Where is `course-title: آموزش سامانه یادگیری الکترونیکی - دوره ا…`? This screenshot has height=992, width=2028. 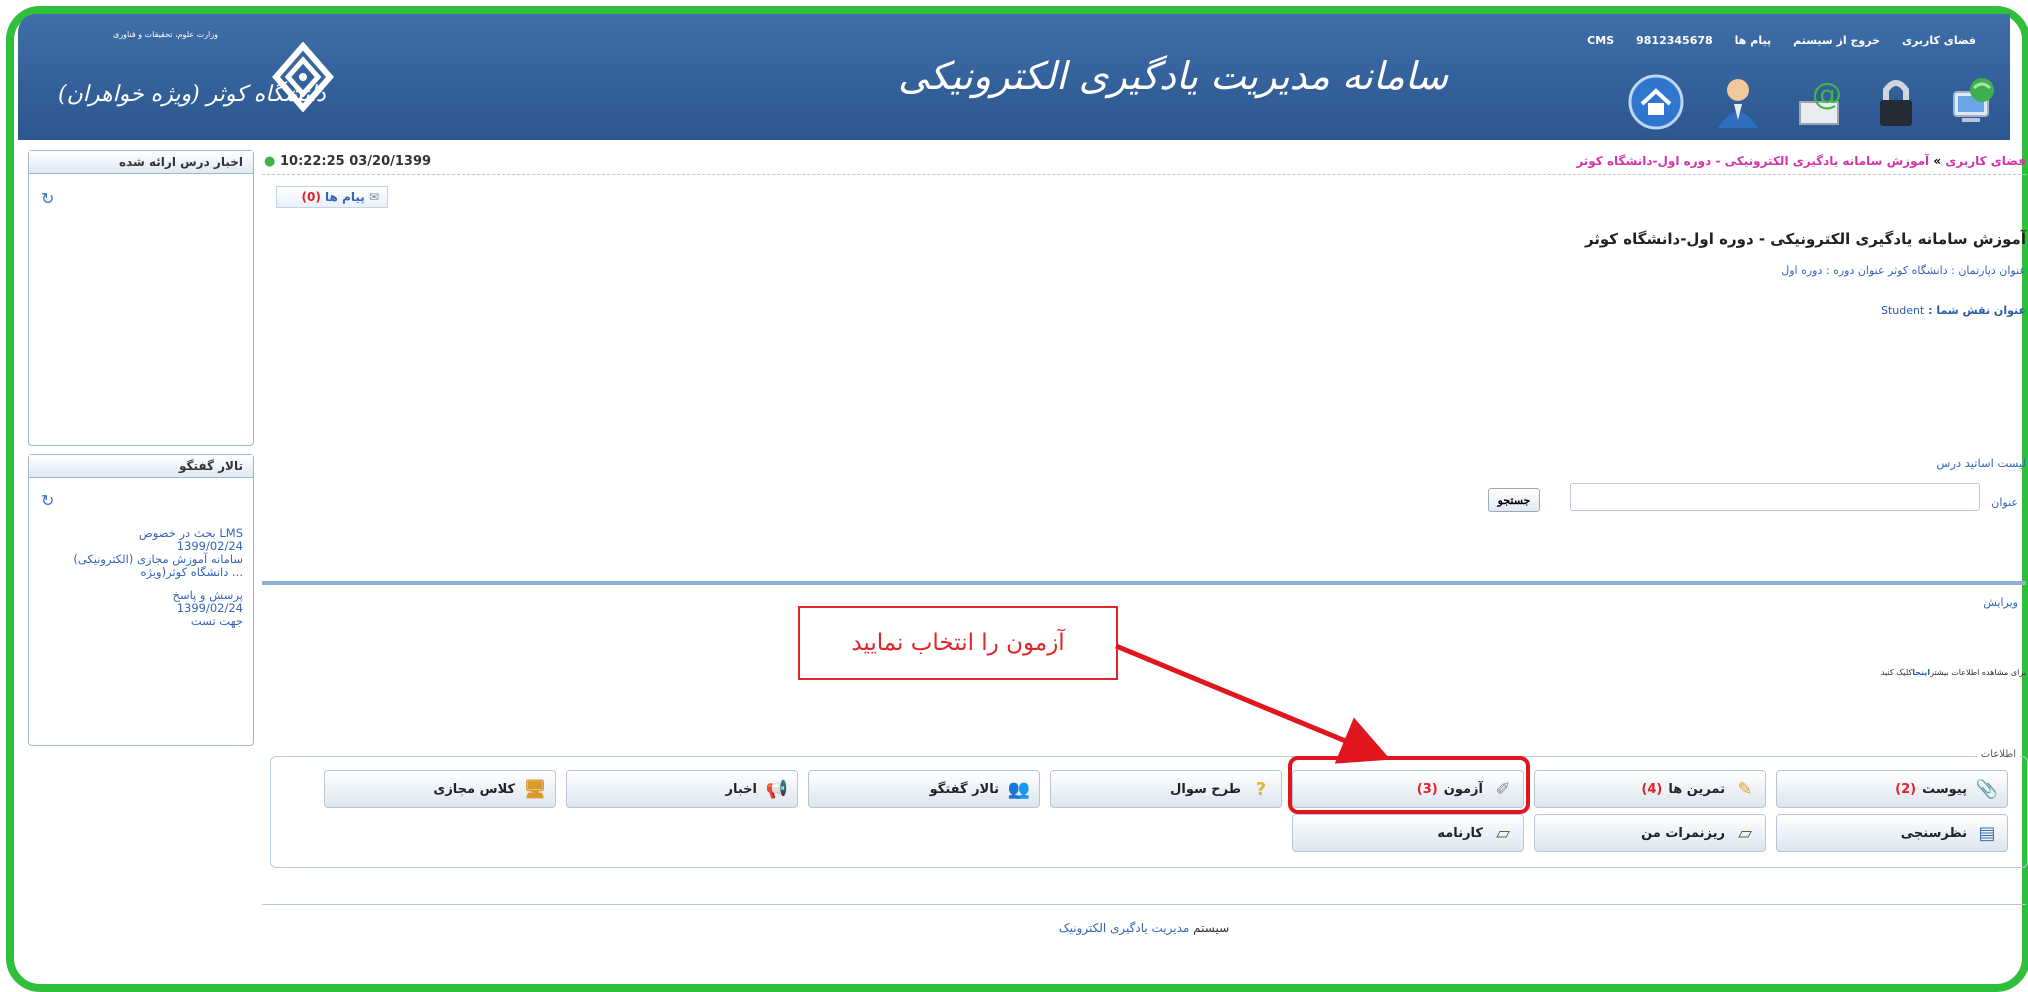 course-title: آموزش سامانه یادگیری الکترونیکی - دوره ا… is located at coordinates (1805, 239).